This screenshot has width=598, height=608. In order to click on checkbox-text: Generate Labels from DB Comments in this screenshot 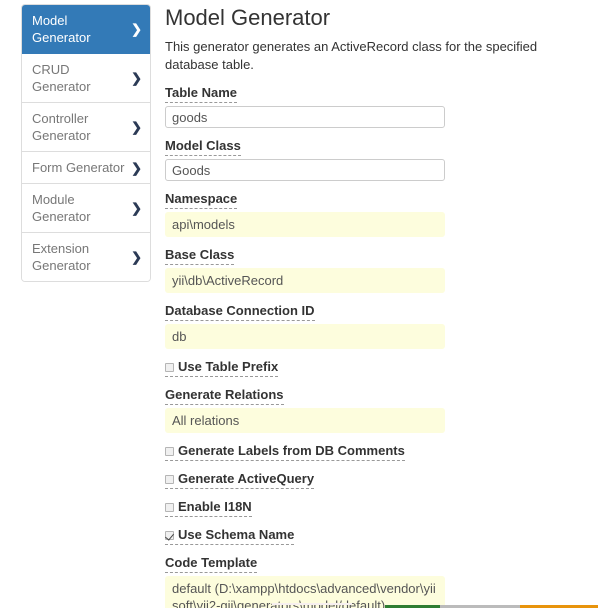, I will do `click(291, 450)`.